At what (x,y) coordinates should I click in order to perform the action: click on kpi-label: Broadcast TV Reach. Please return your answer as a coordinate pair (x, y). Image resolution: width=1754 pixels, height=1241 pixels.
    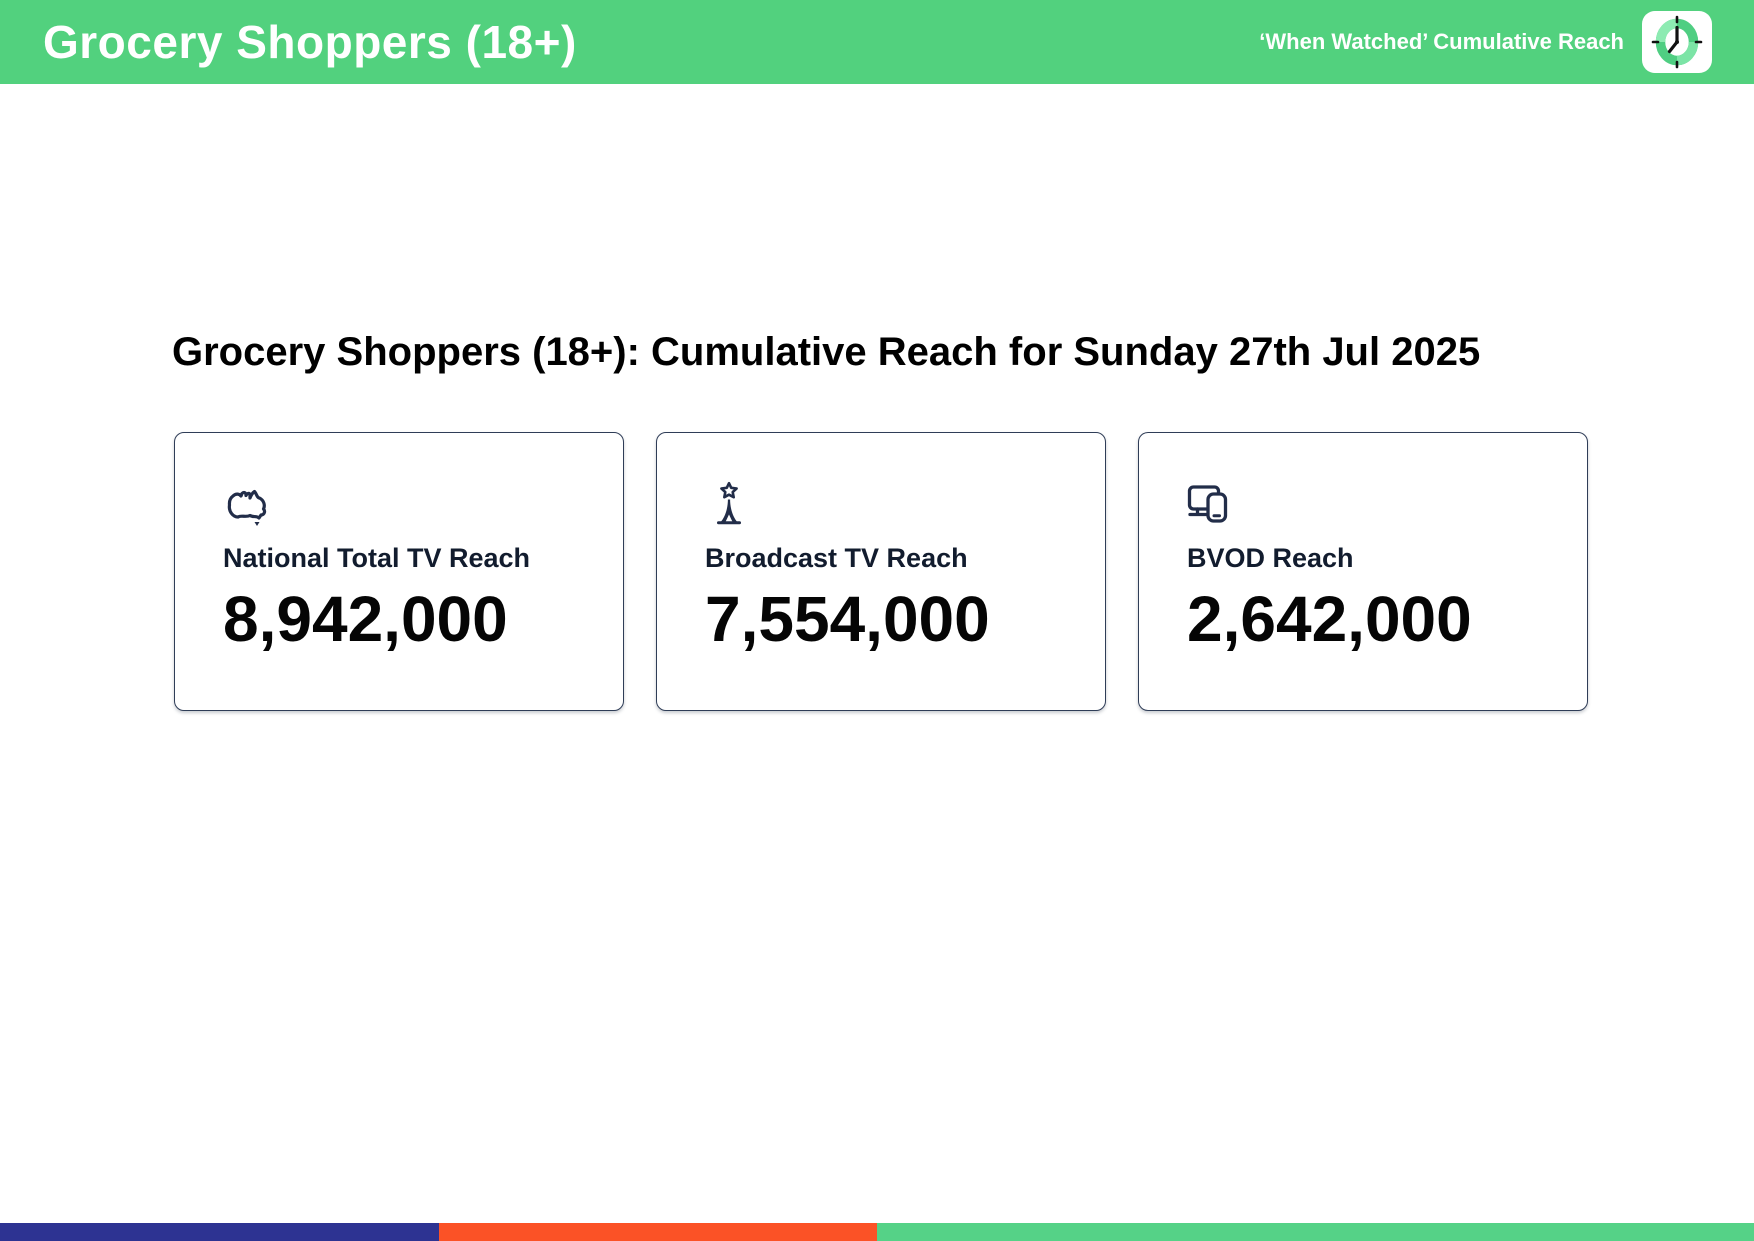
    Looking at the image, I should click on (836, 558).